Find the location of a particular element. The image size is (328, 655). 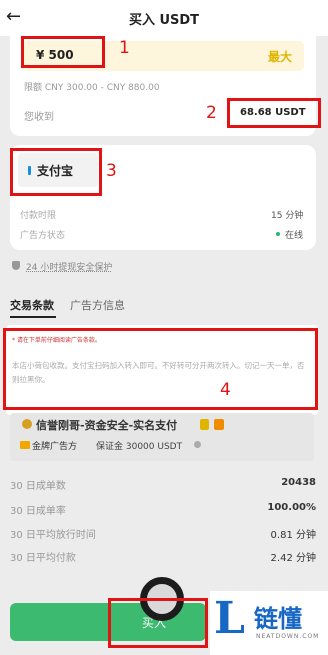

watermark-subtext: NEATDOWN.COM is located at coordinates (288, 636).